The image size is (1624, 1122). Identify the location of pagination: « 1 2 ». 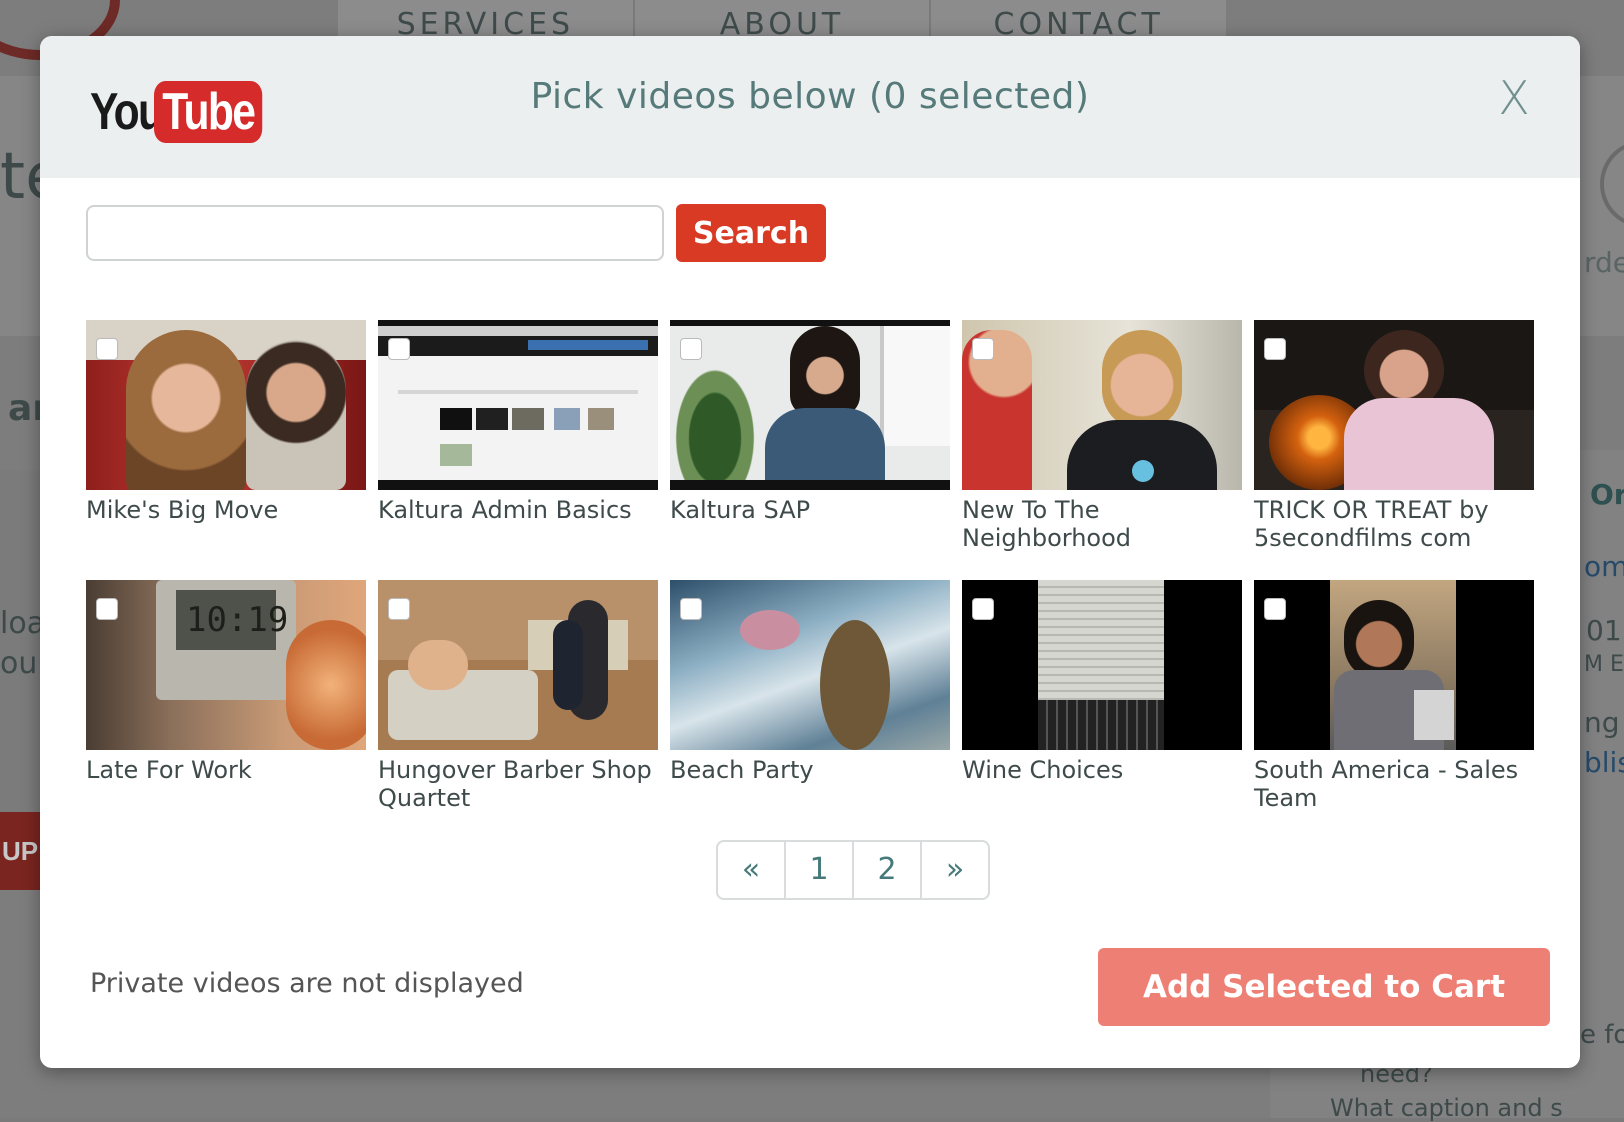
(853, 870).